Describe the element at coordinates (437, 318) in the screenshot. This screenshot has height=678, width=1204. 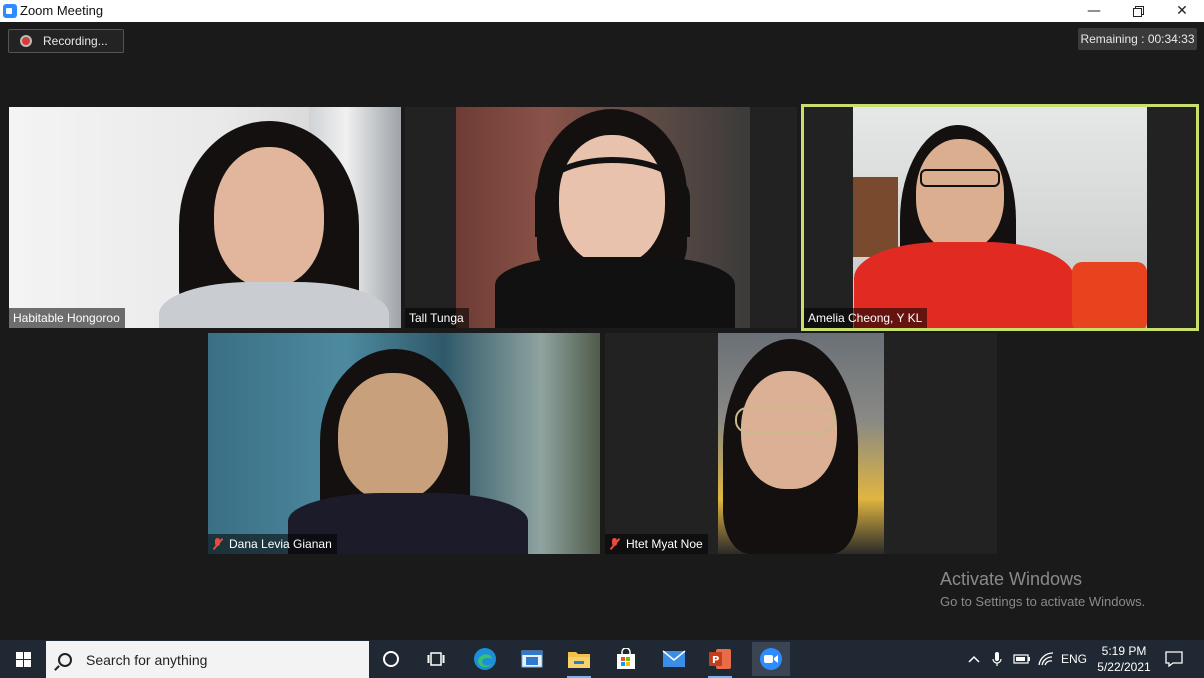
I see `participant-name: Tall Tunga` at that location.